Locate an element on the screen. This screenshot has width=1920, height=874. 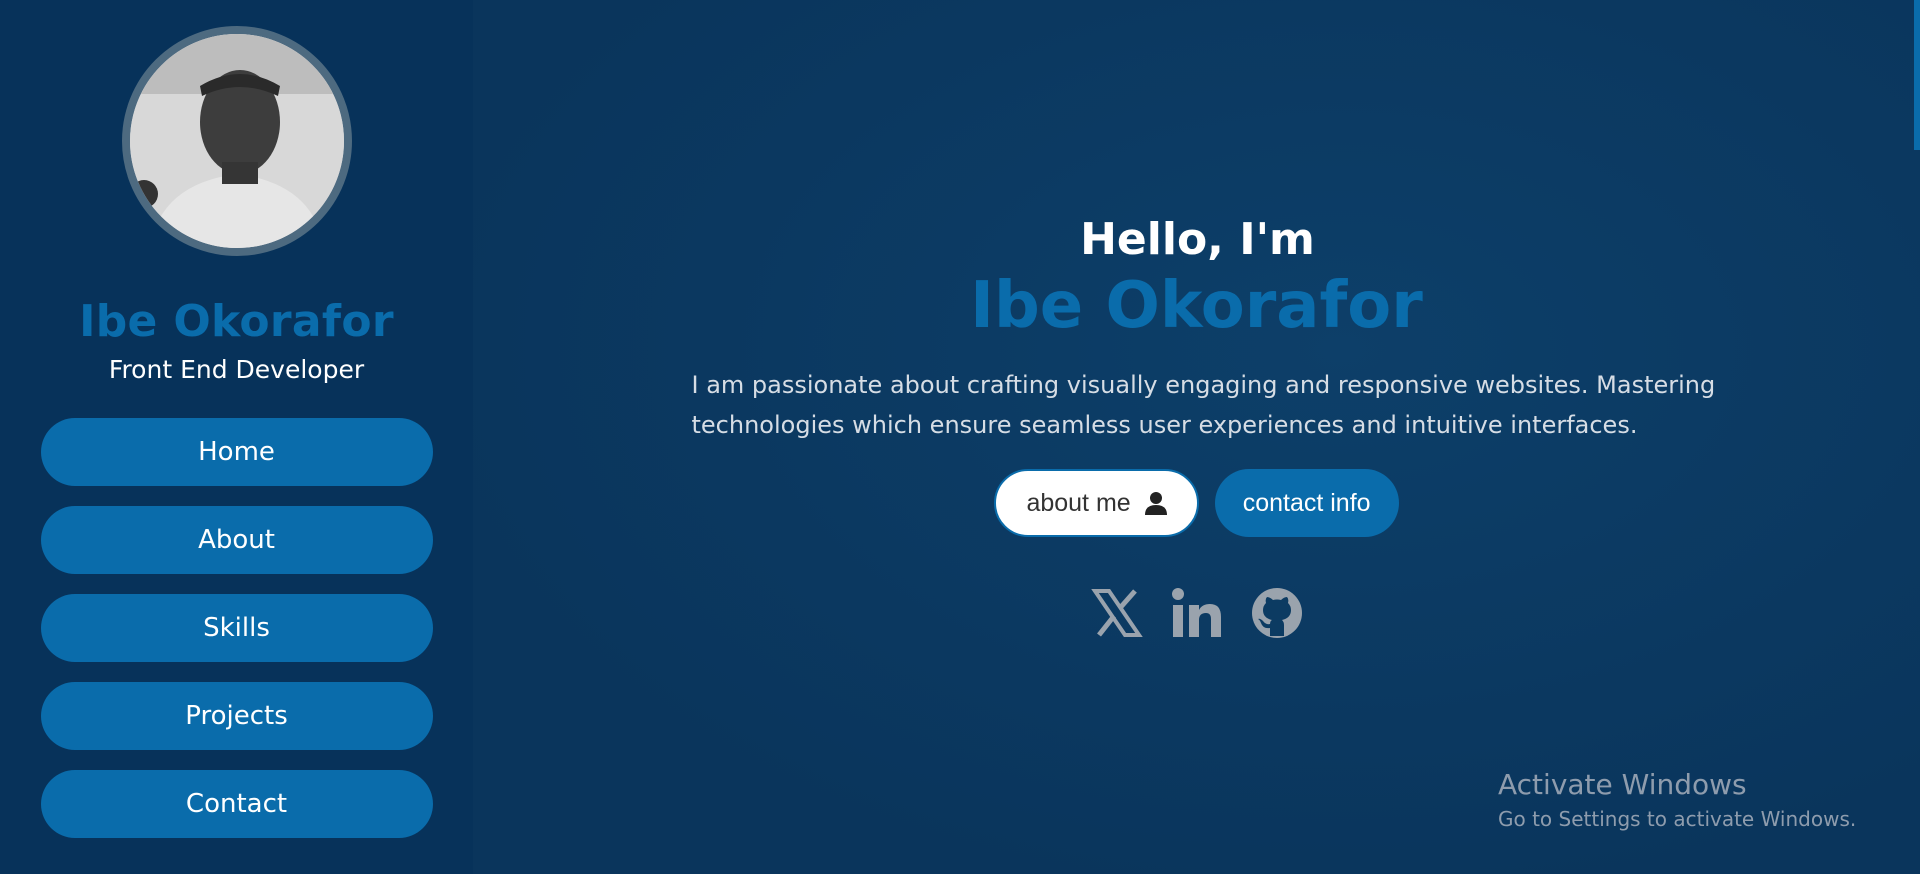
sidebar-role: Front End Developer is located at coordinates (236, 369).